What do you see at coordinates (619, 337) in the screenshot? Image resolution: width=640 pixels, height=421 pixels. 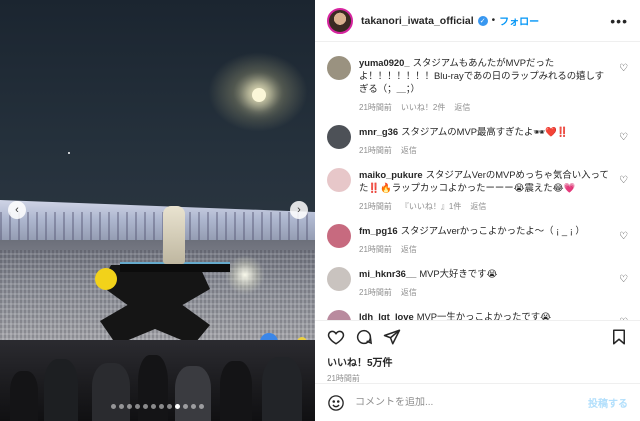 I see `bookmark-icon` at bounding box center [619, 337].